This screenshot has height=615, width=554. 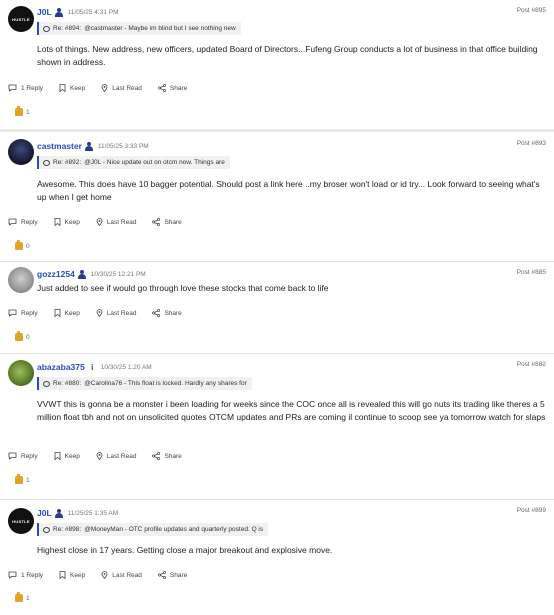 What do you see at coordinates (93, 12) in the screenshot?
I see `post-time: 11/05/25 4:31 PM` at bounding box center [93, 12].